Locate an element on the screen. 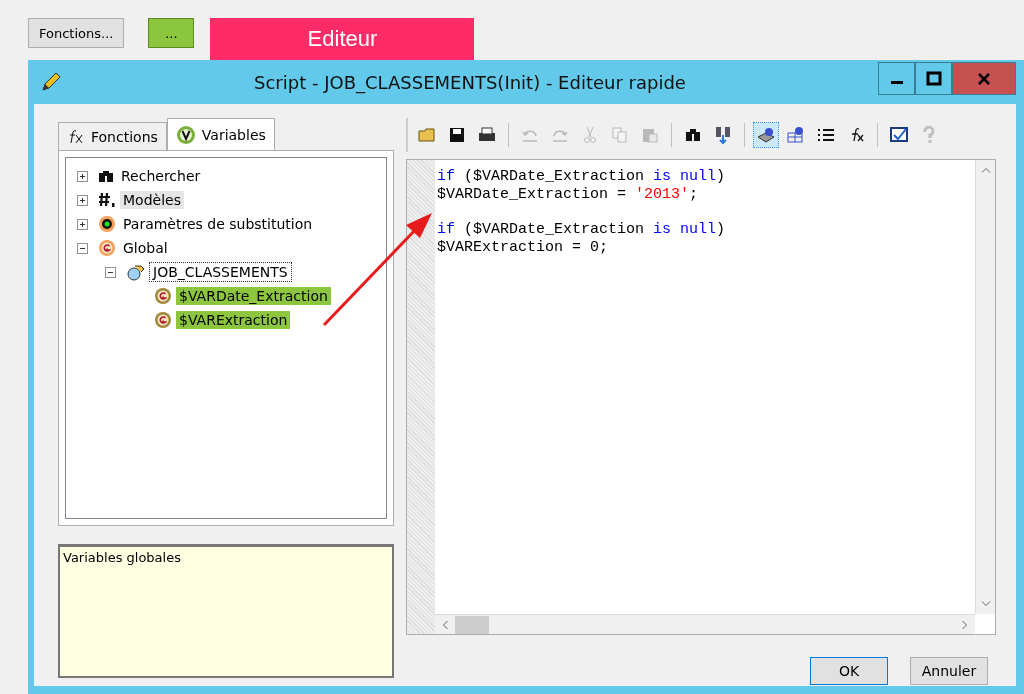 The width and height of the screenshot is (1024, 694). tree-item: $VARDate_Extraction is located at coordinates (253, 296).